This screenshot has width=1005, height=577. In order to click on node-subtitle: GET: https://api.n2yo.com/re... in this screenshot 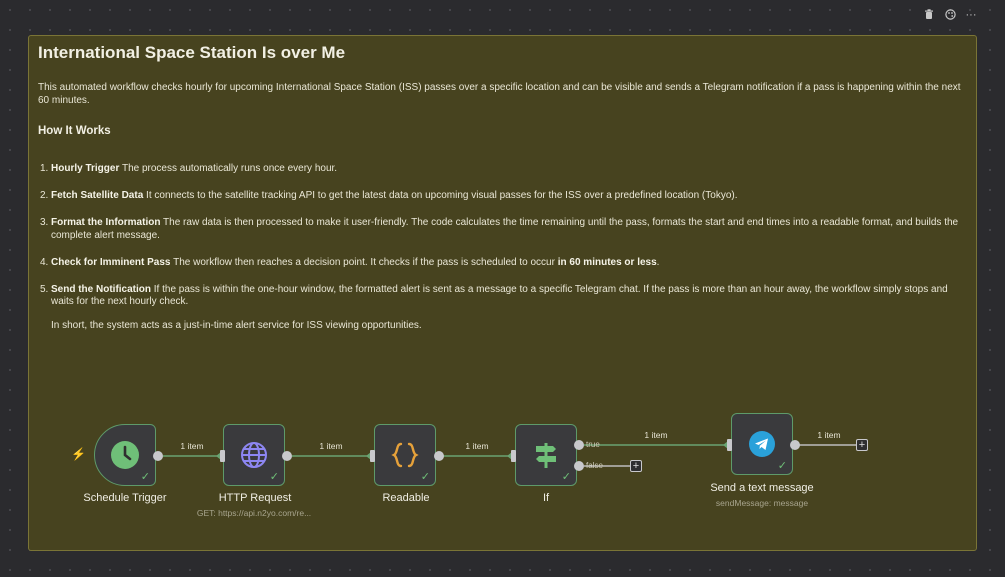, I will do `click(254, 513)`.